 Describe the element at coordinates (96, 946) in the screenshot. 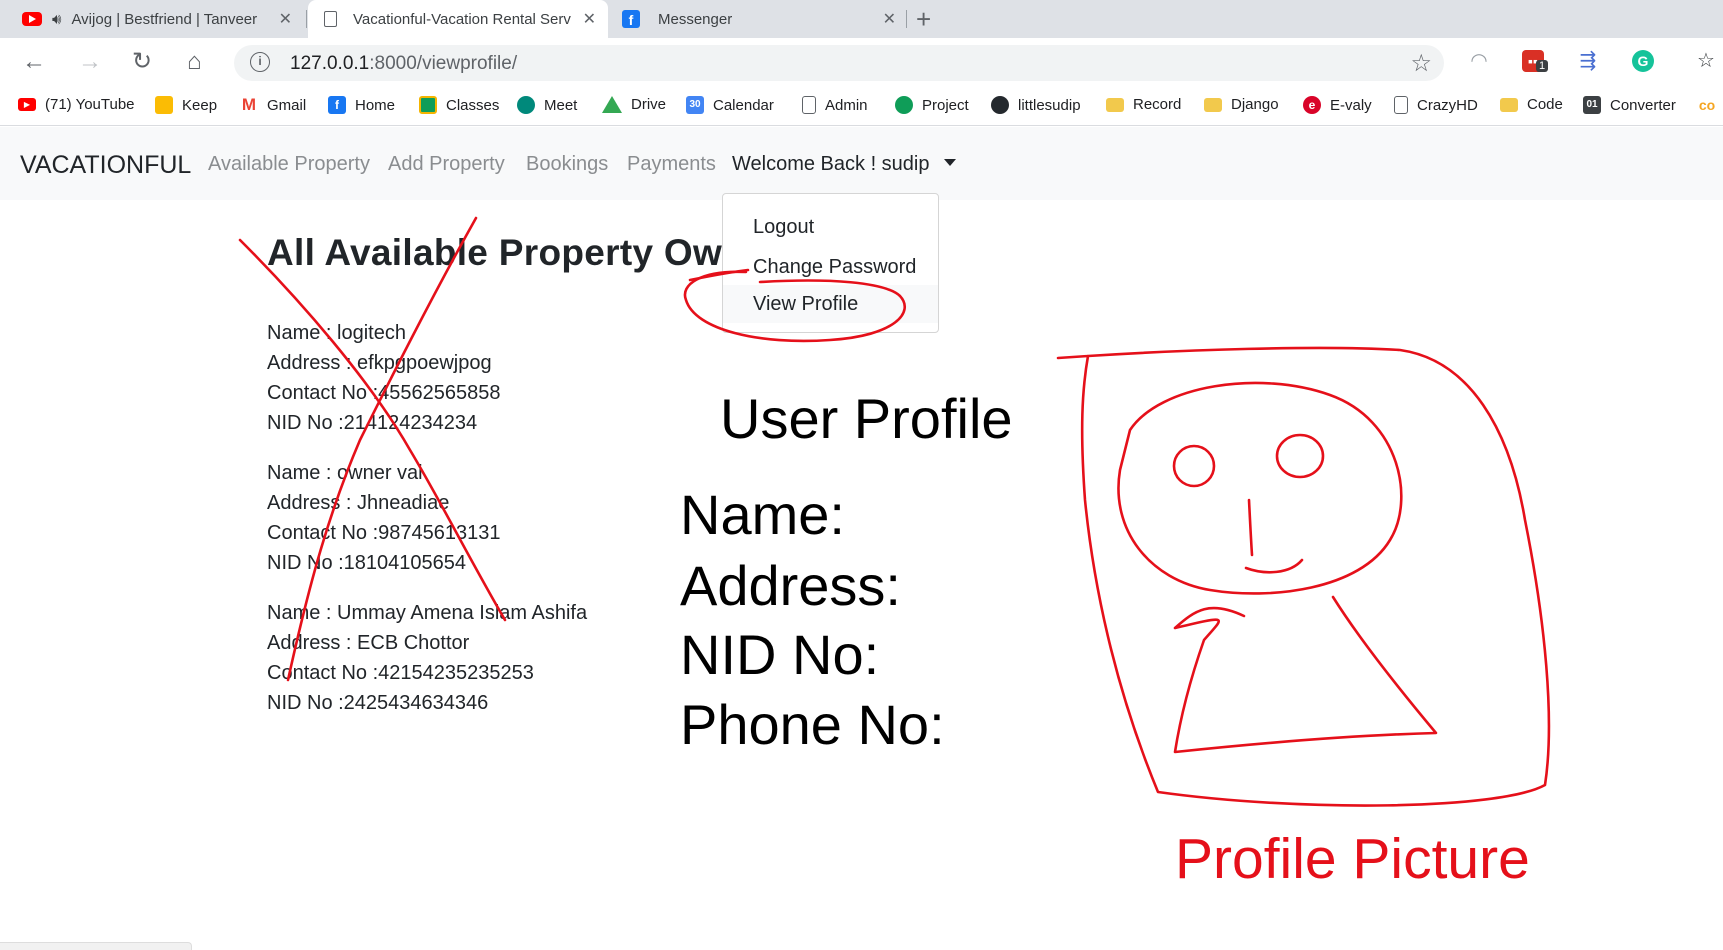

I see `horizontal-scrollbar` at that location.